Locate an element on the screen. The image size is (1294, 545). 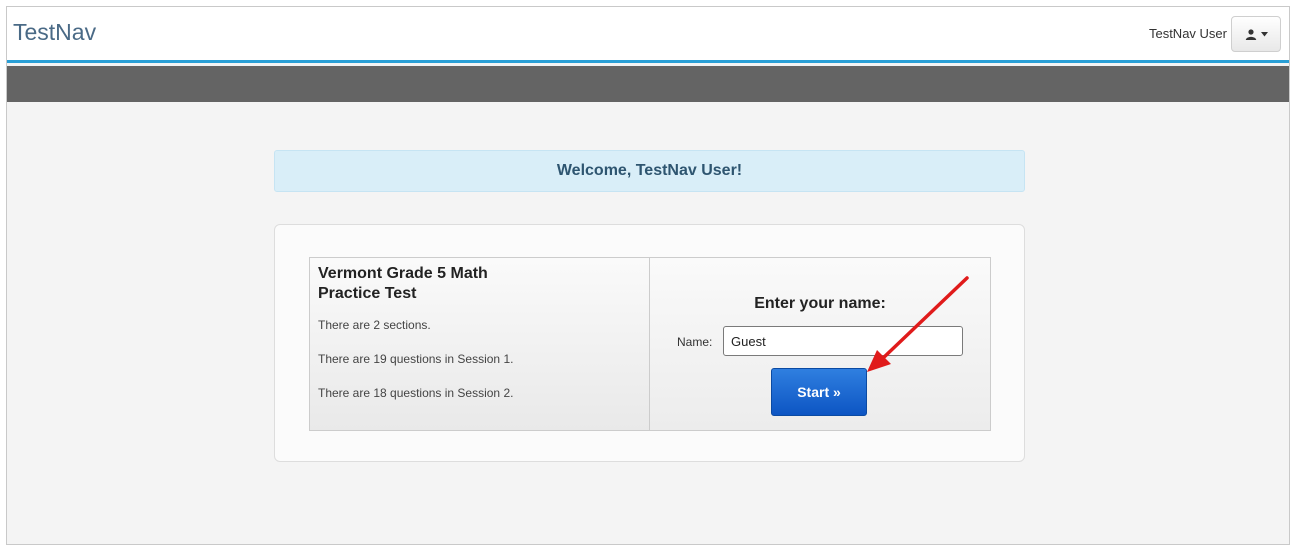
welcome-banner: Welcome, TestNav User! is located at coordinates (649, 171).